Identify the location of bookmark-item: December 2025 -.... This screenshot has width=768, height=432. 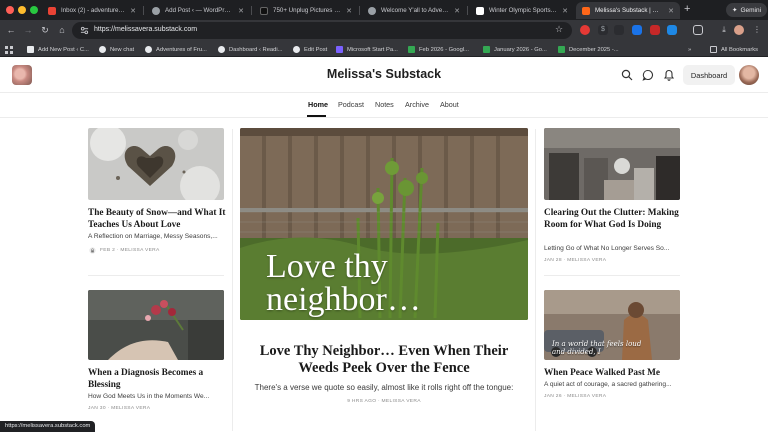
(588, 49).